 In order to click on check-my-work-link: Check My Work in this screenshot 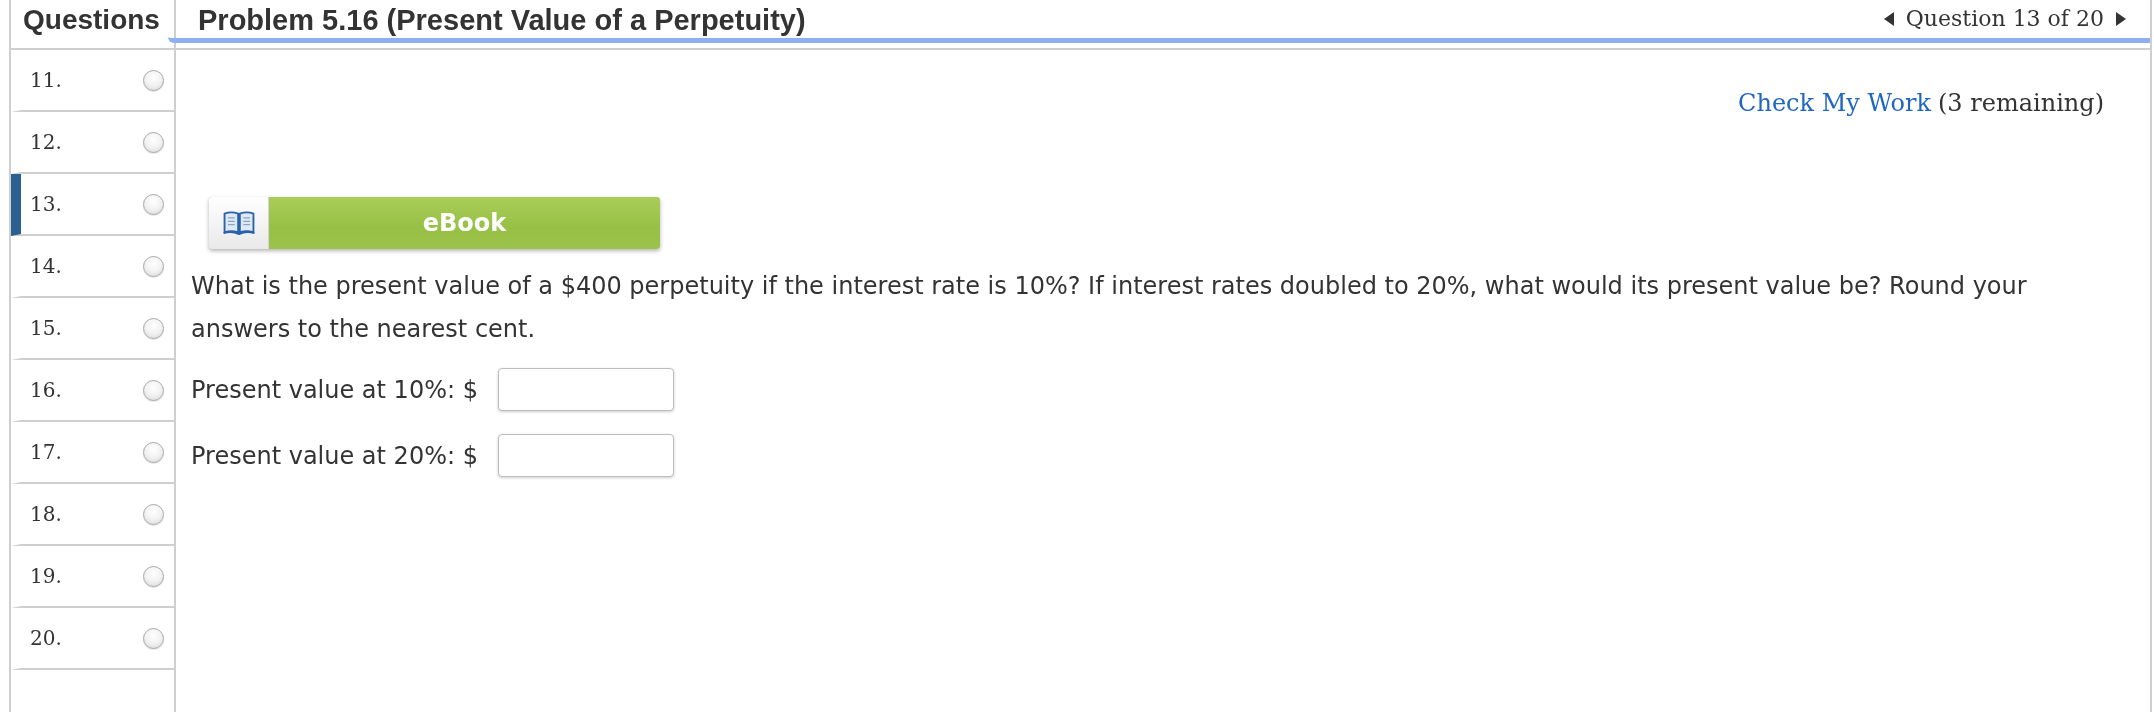, I will do `click(1834, 103)`.